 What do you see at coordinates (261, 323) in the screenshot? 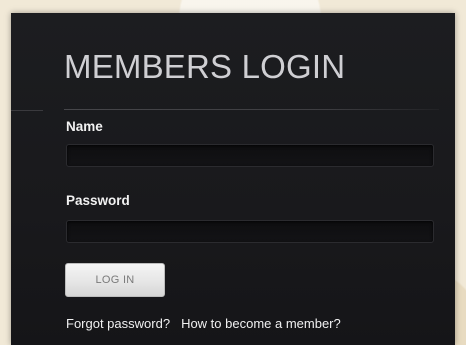
I see `become-member-link: How to become a member?` at bounding box center [261, 323].